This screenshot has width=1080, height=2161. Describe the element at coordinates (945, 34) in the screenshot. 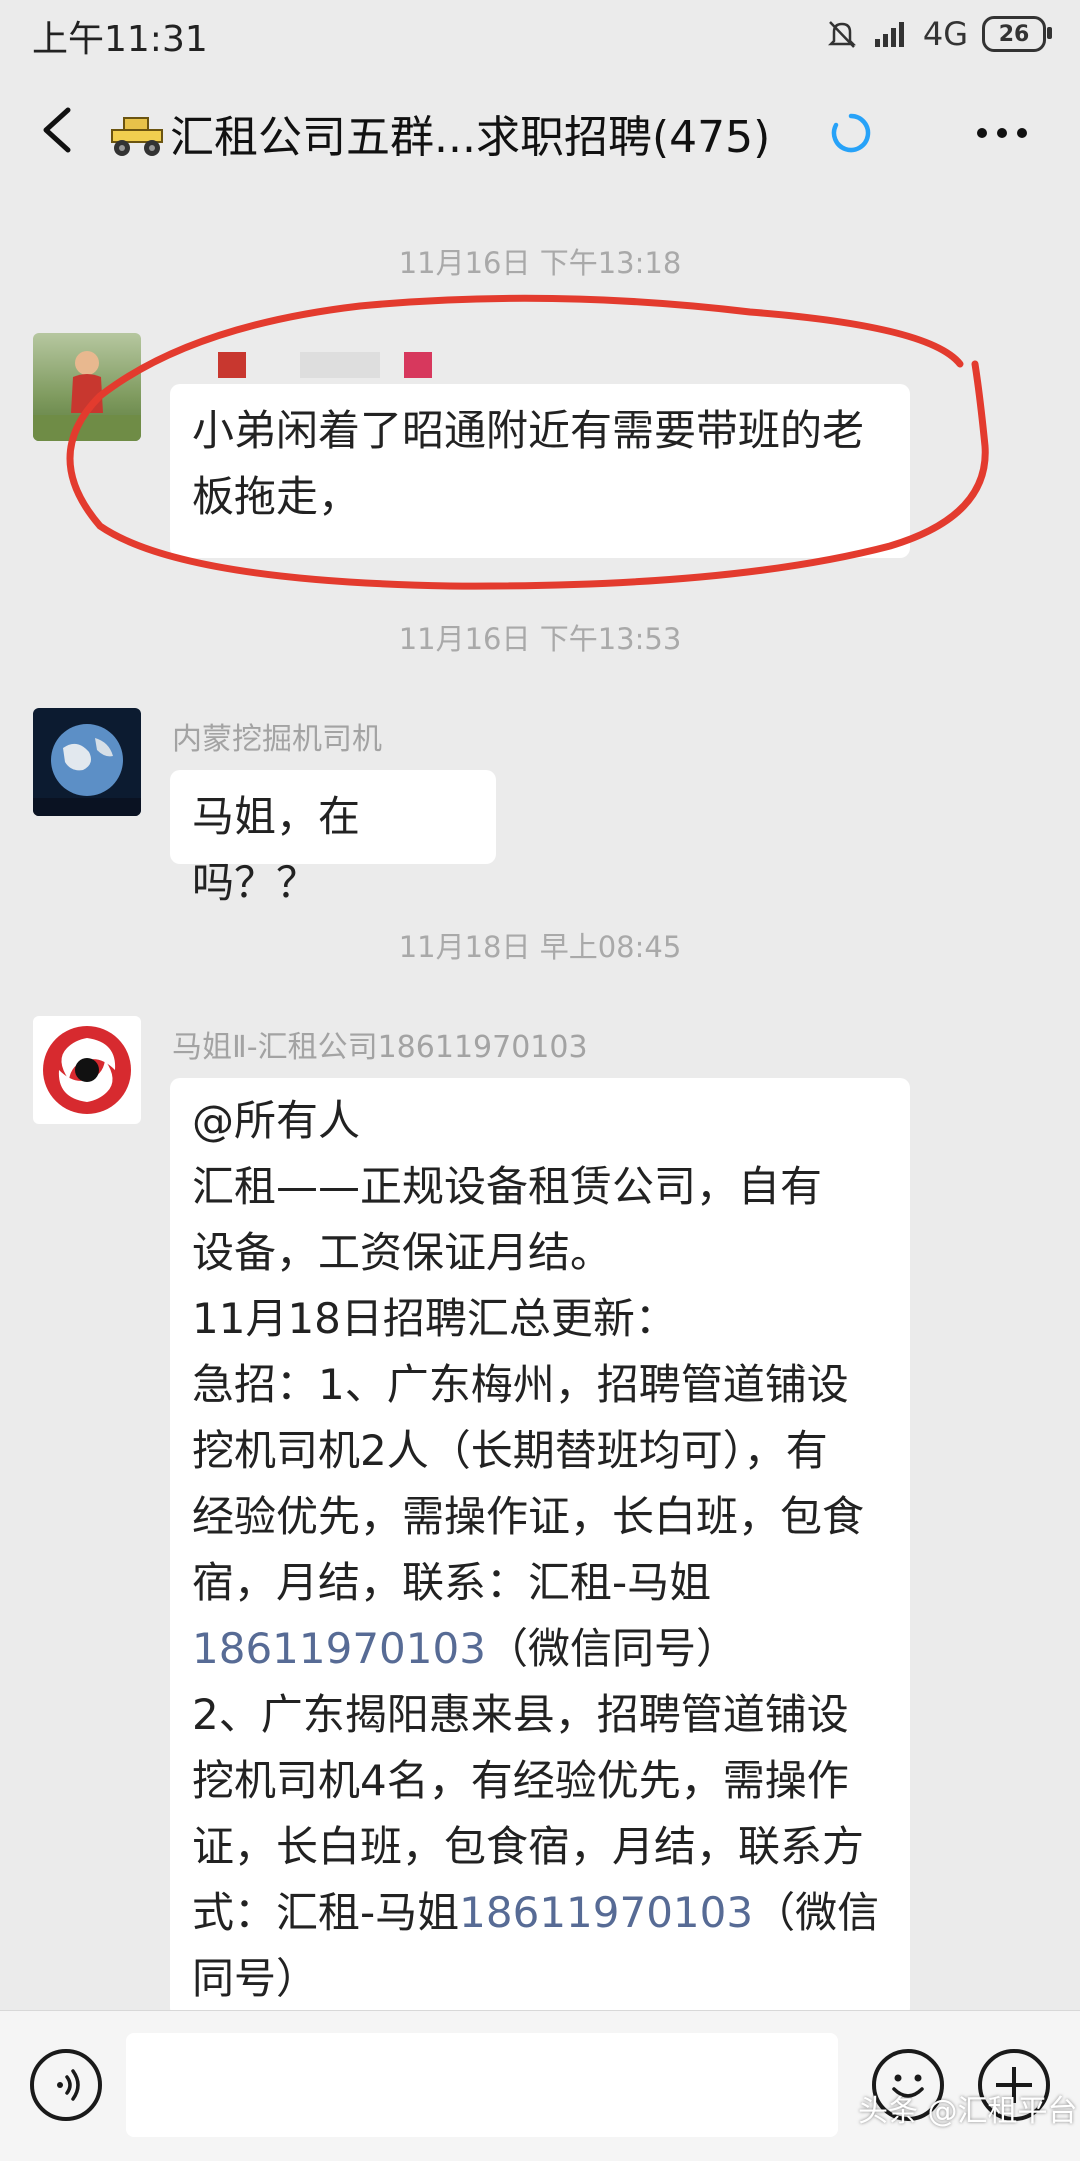

I see `network-type: 4G` at that location.